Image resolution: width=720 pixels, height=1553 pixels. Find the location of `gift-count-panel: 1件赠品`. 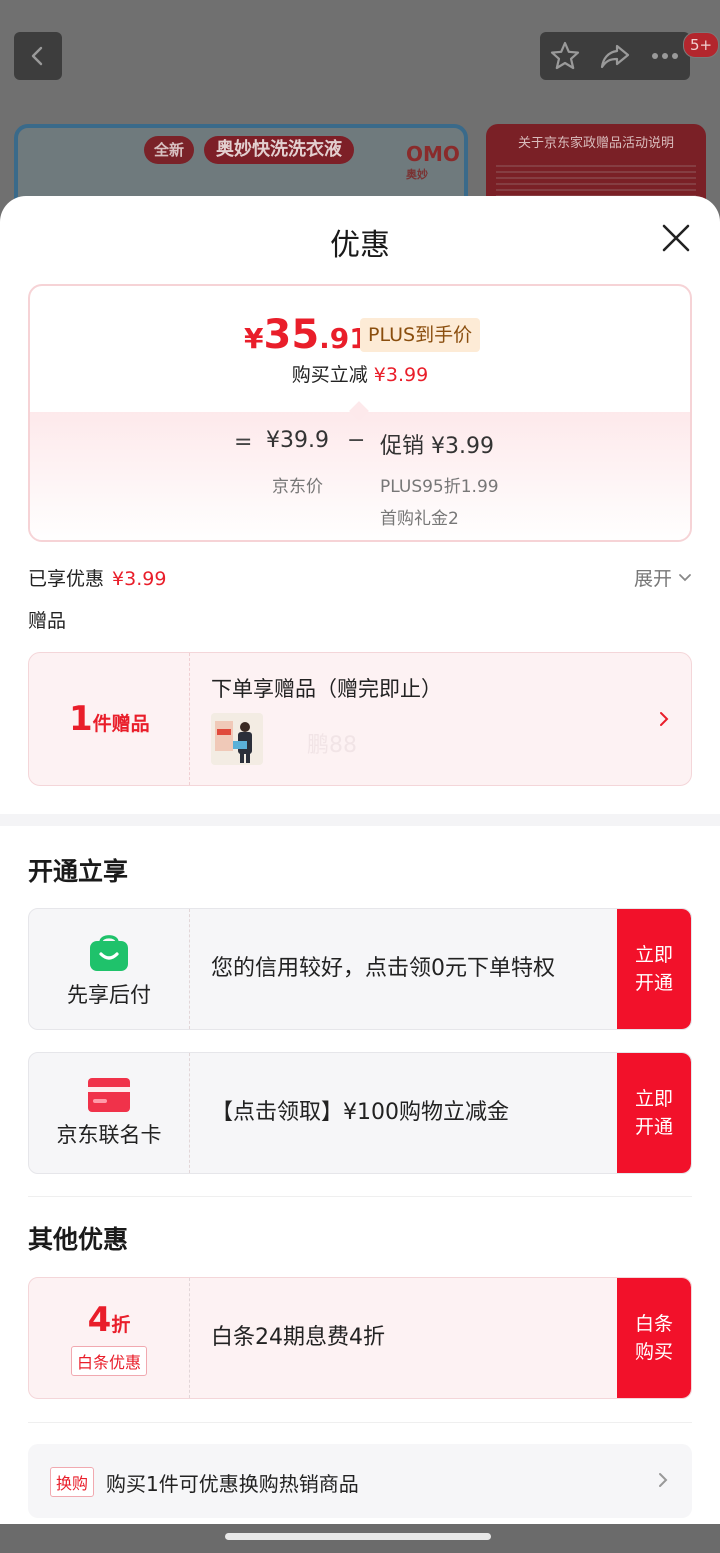

gift-count-panel: 1件赠品 is located at coordinates (109, 719).